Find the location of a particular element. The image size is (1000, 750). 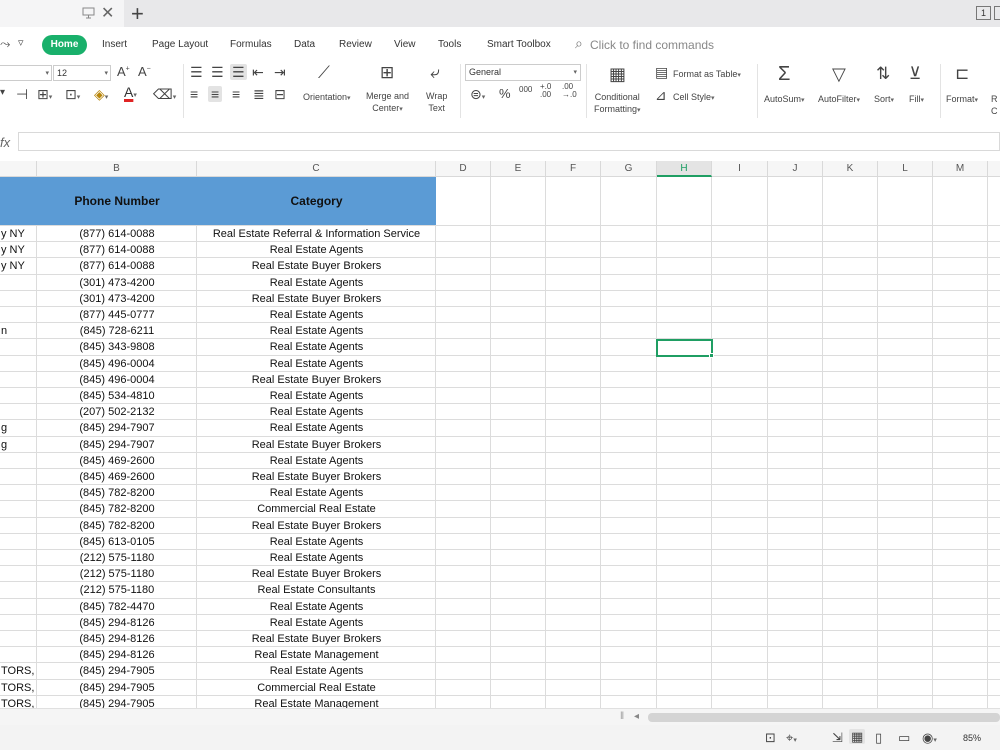

font-color-icon: A▾ is located at coordinates (130, 92).